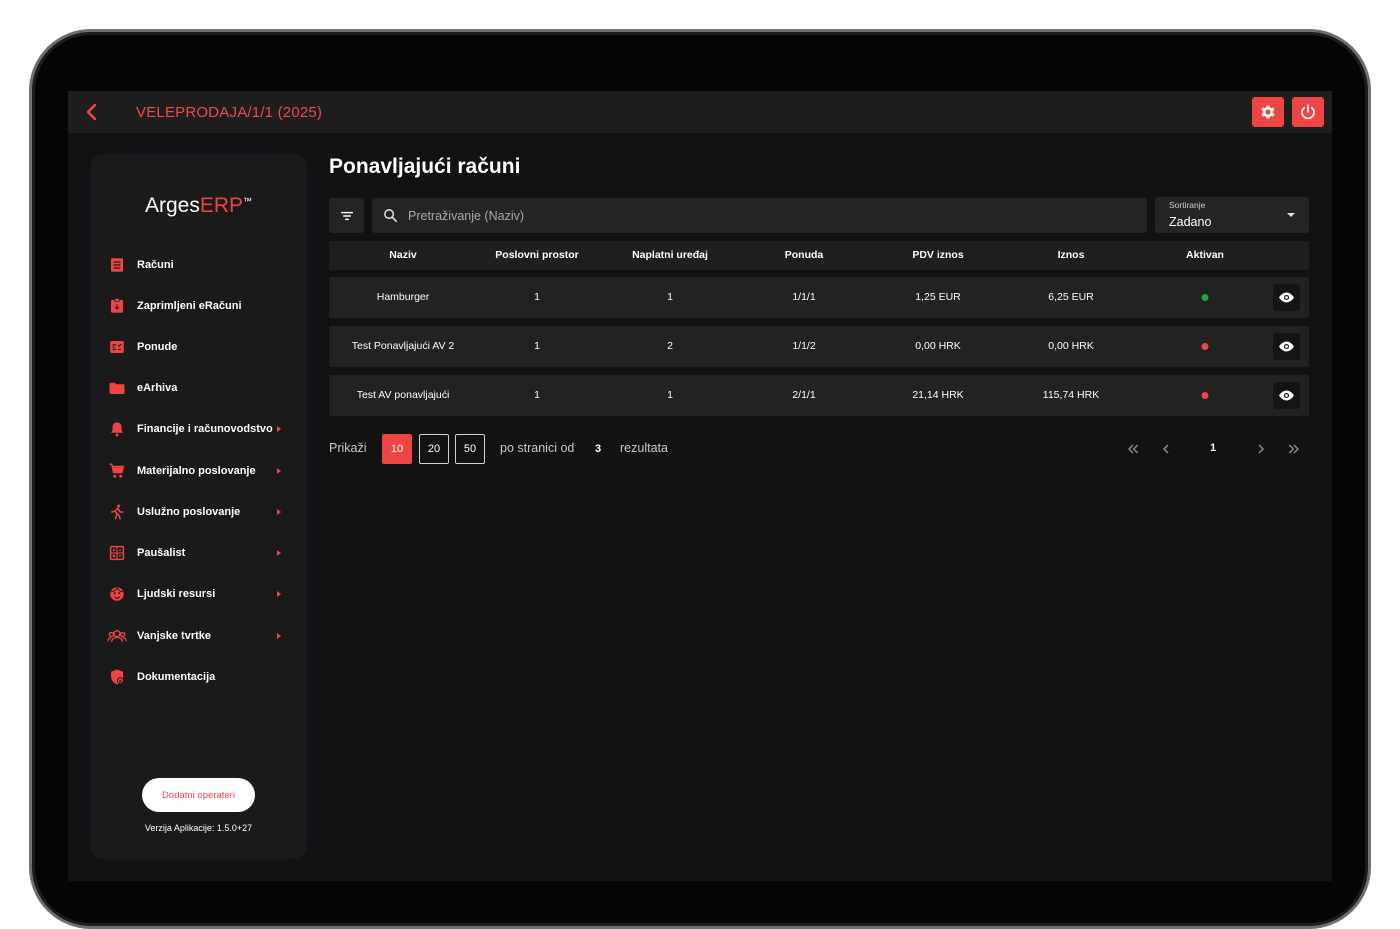 This screenshot has width=1400, height=929. What do you see at coordinates (198, 388) in the screenshot?
I see `sidebar-item-earhiva: eArhiva` at bounding box center [198, 388].